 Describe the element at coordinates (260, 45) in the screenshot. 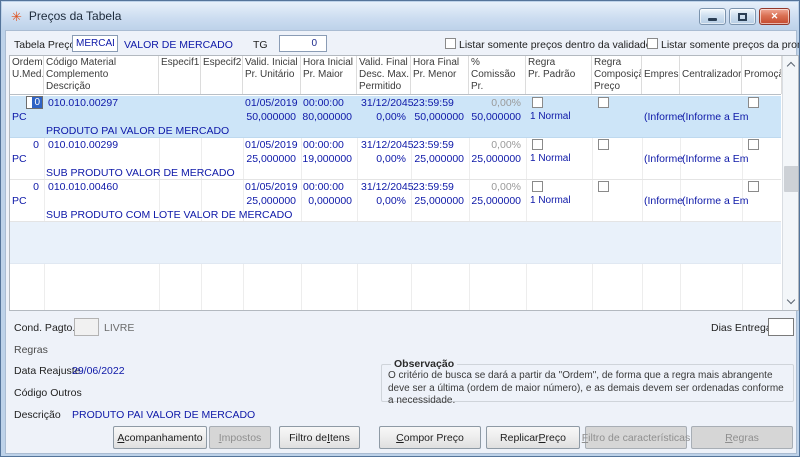

I see `tg-label: TG` at that location.